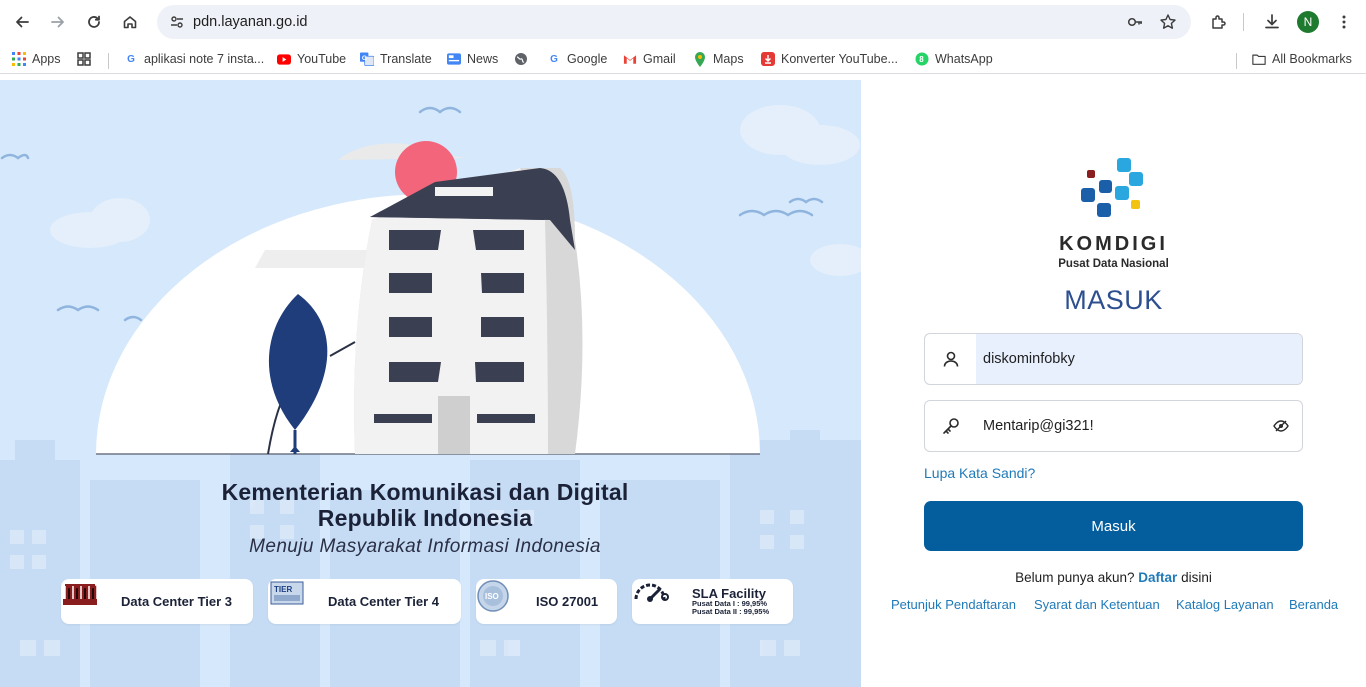  I want to click on whatsapp-icon: 8, so click(922, 59).